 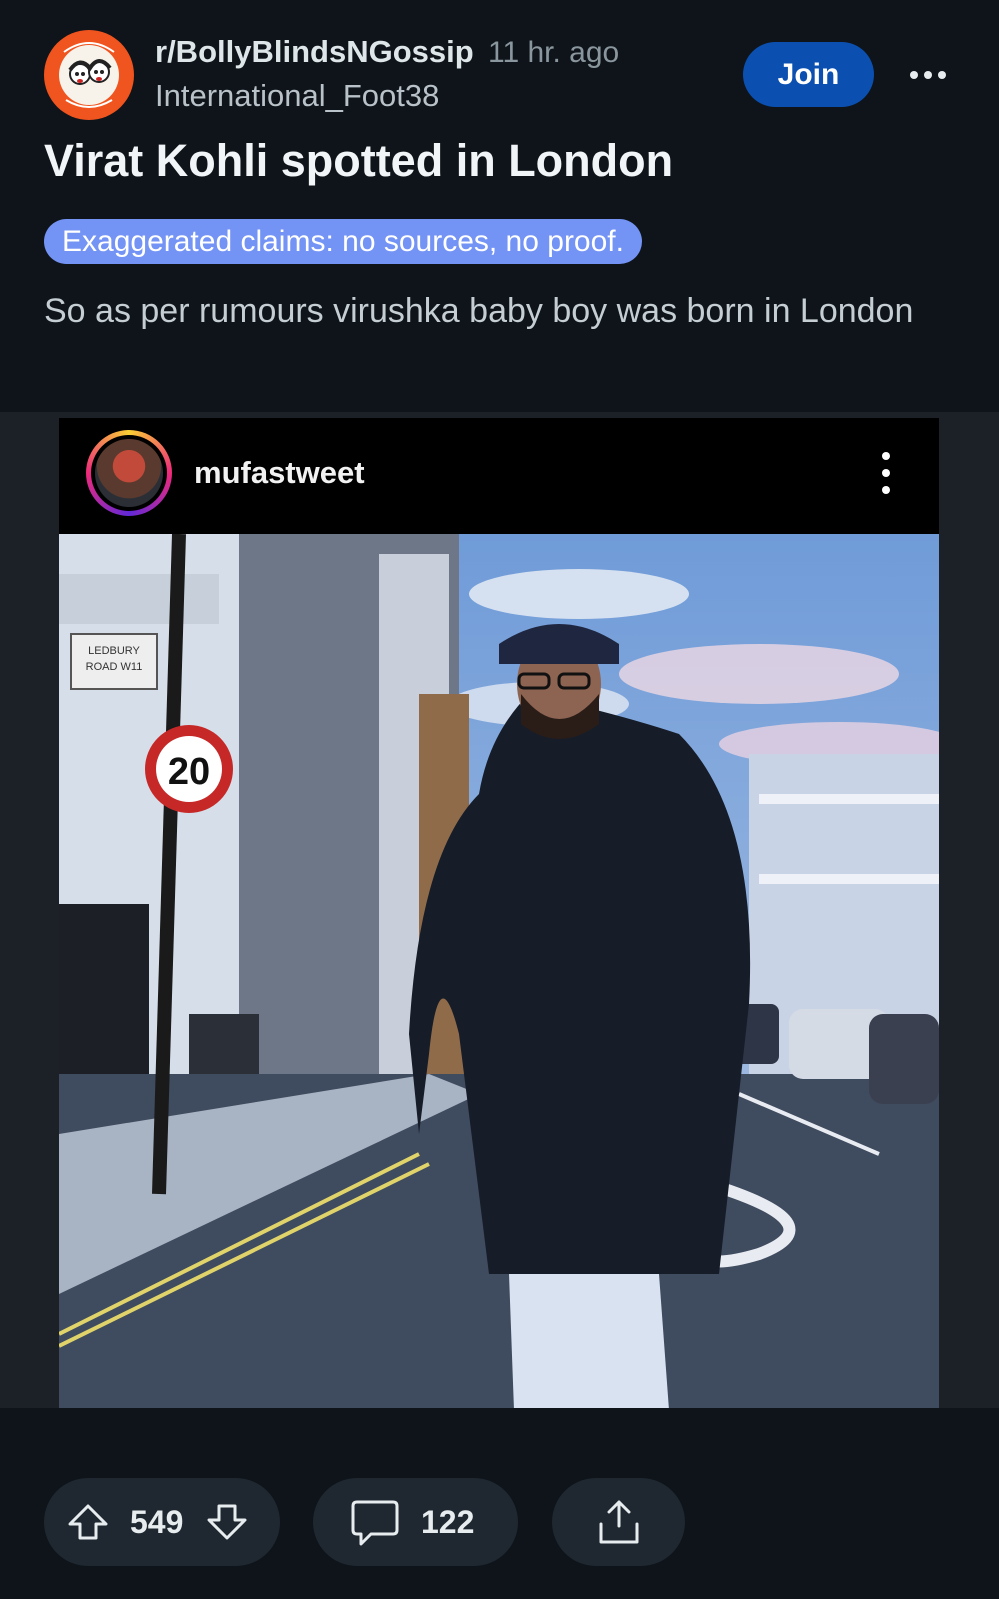 I want to click on subreddit-avatar, so click(x=89, y=75).